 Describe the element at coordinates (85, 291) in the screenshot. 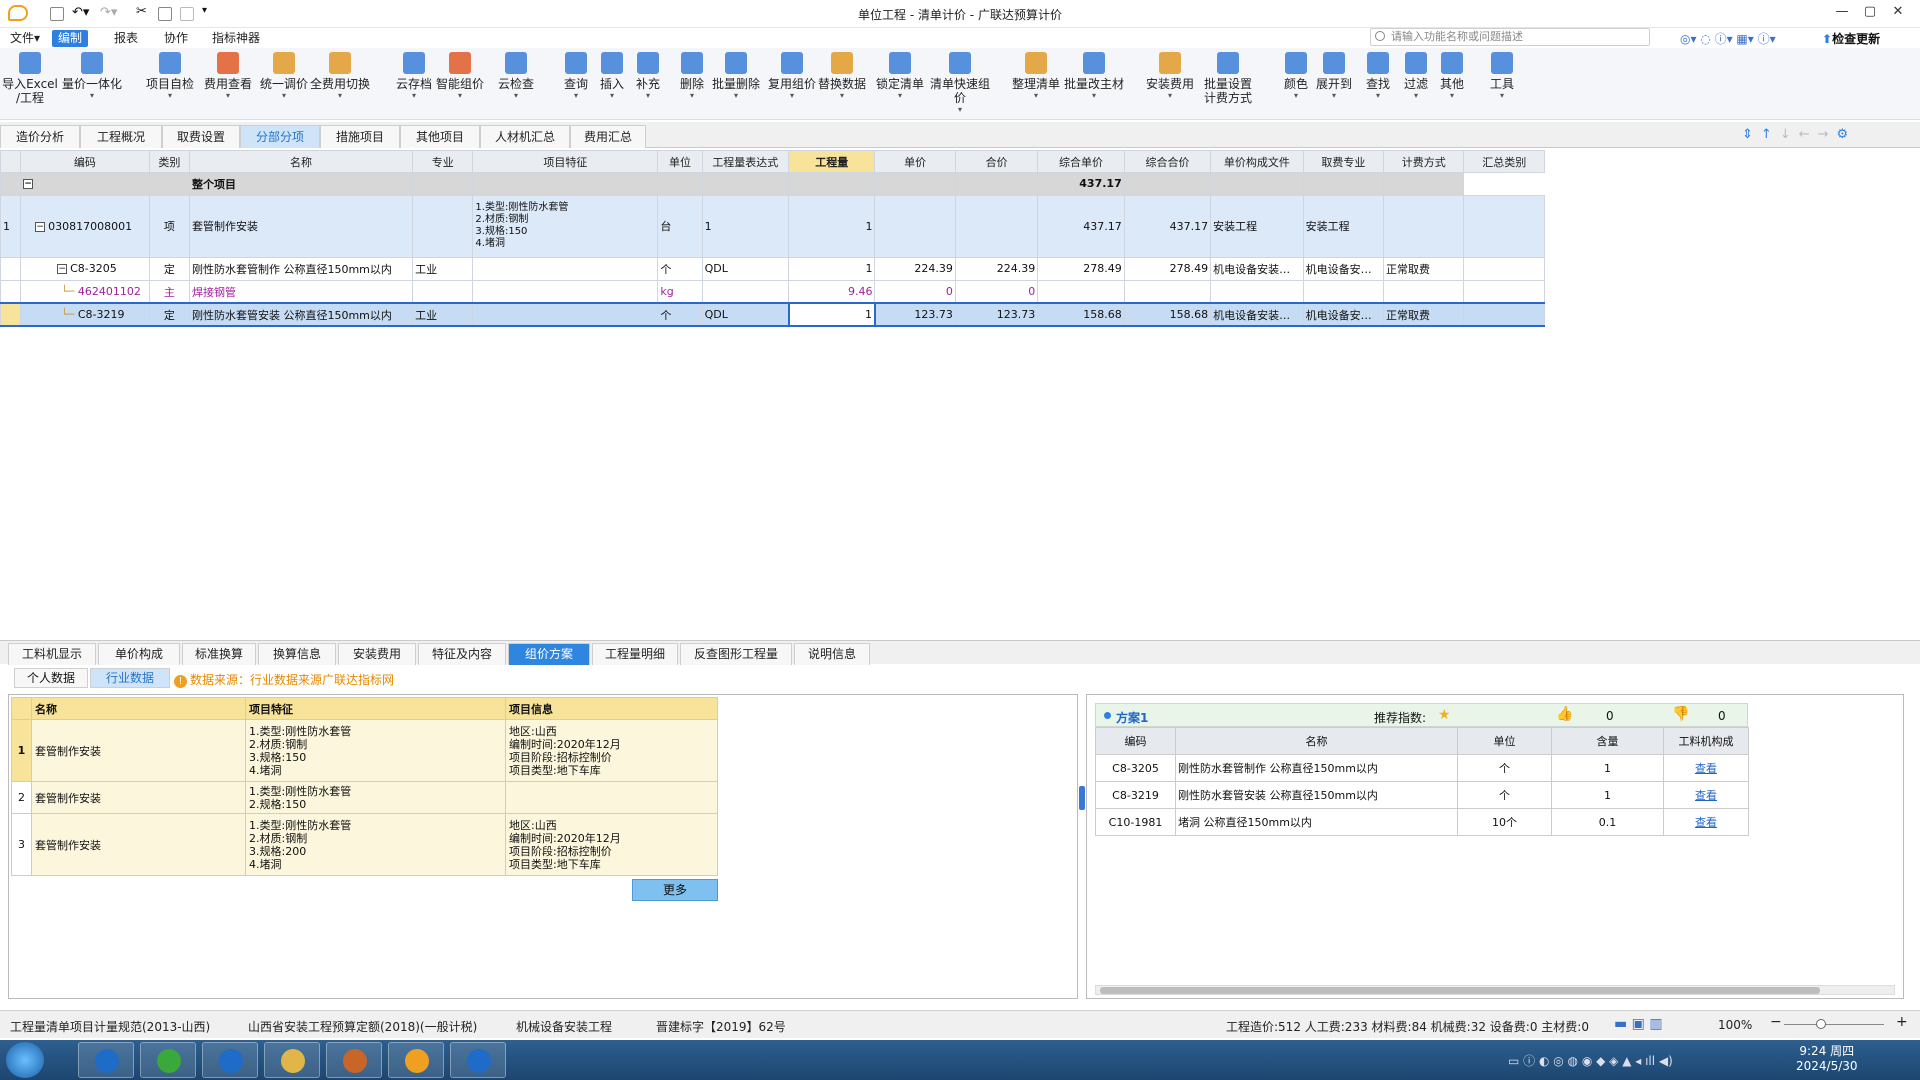

I see `grid-cell-code: └─ 462401102` at that location.